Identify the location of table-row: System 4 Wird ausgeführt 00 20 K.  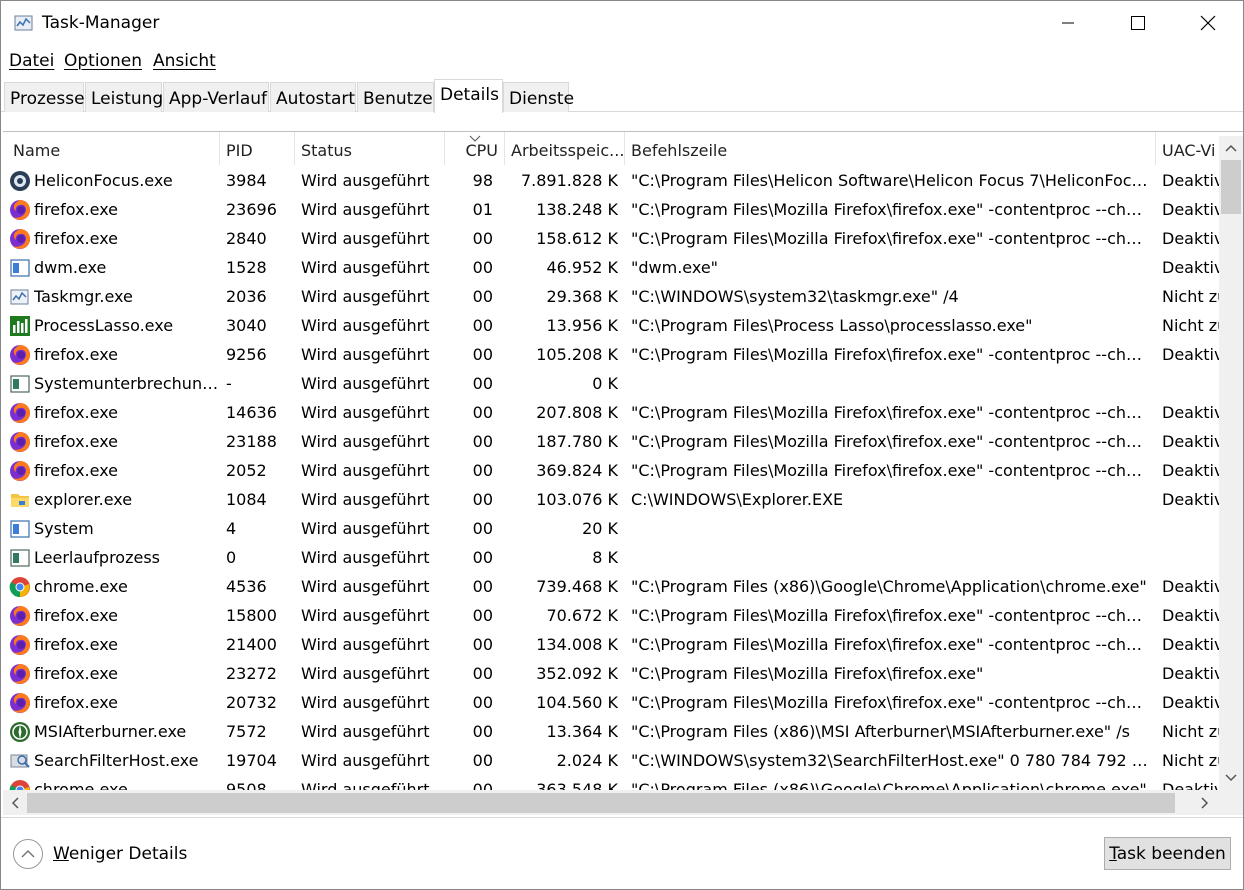
(611, 528).